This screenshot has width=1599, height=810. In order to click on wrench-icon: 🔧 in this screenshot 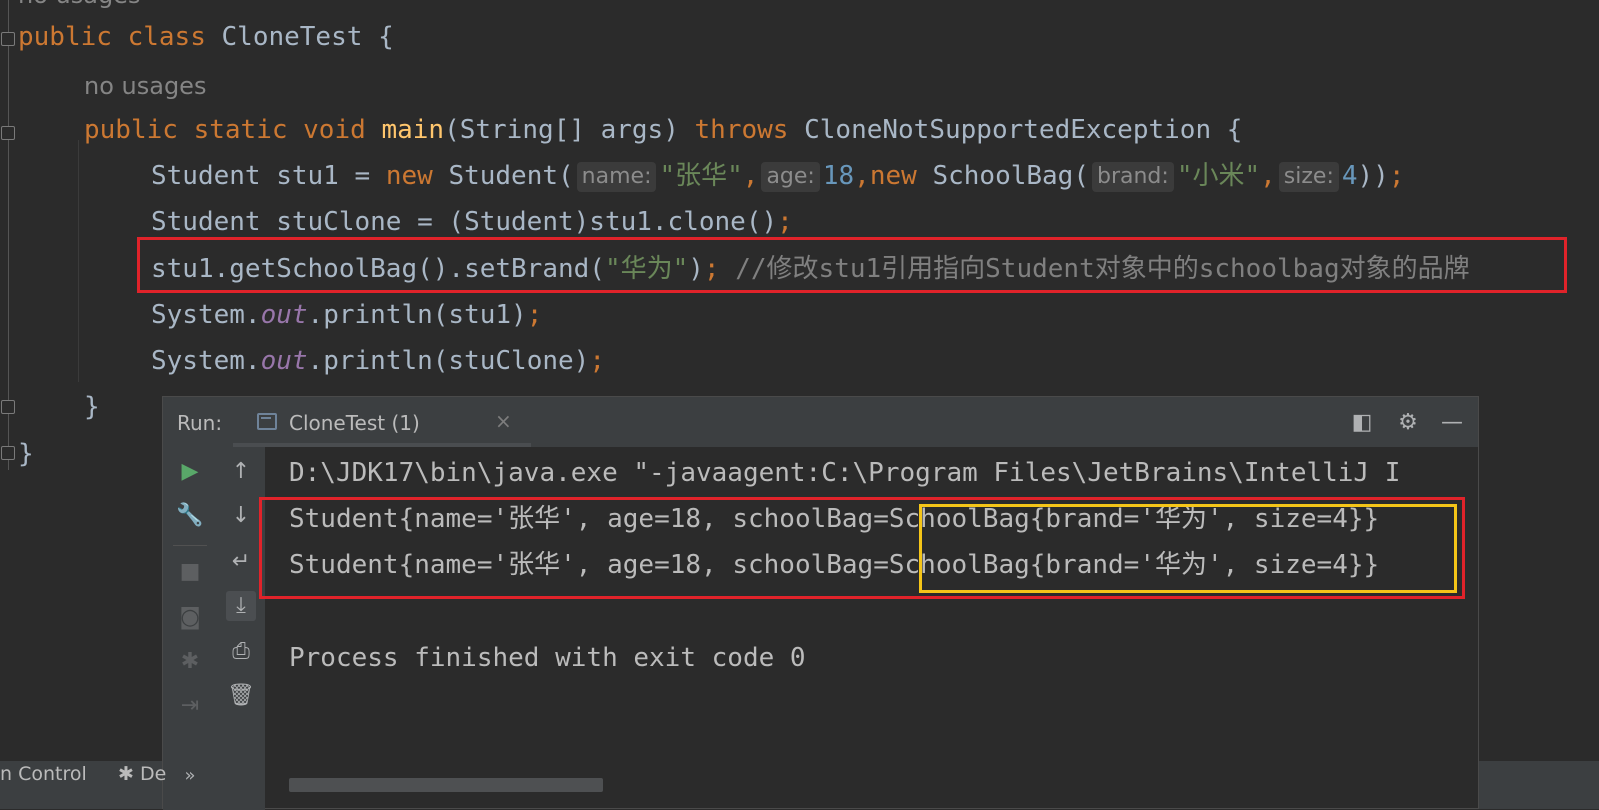, I will do `click(190, 516)`.